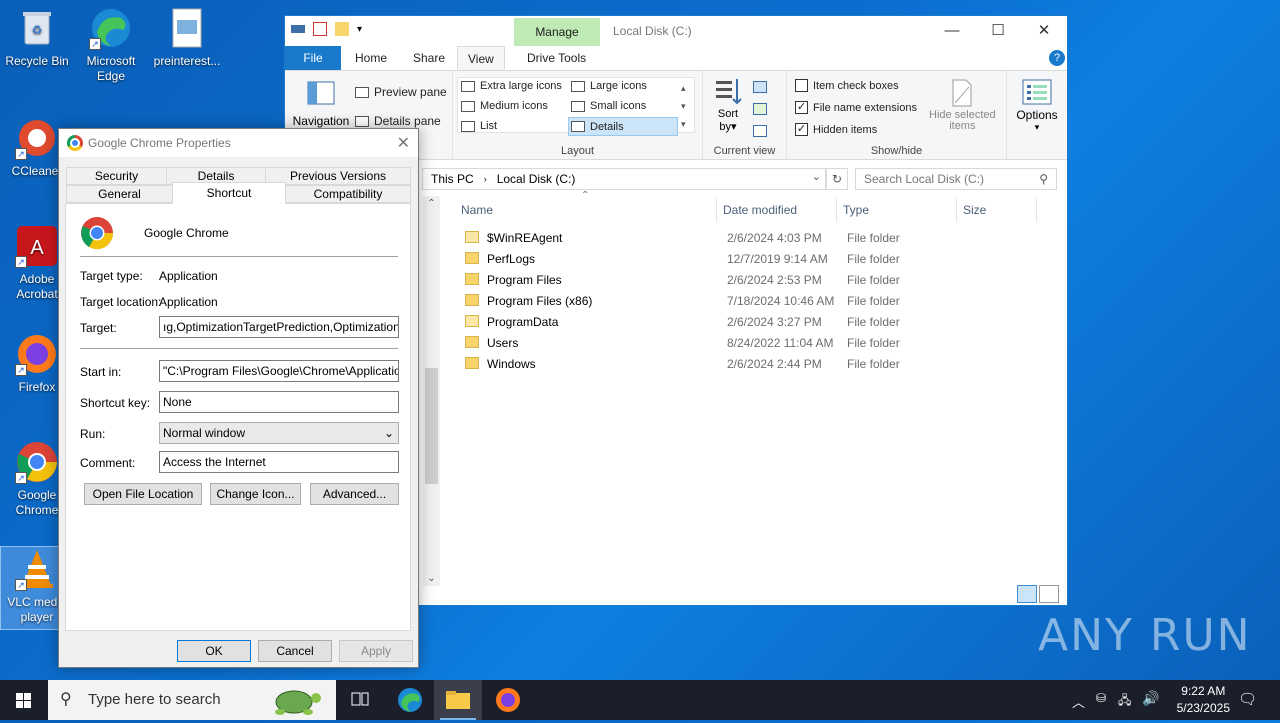 This screenshot has height=723, width=1280. I want to click on network-icon: 🖧, so click(1124, 701).